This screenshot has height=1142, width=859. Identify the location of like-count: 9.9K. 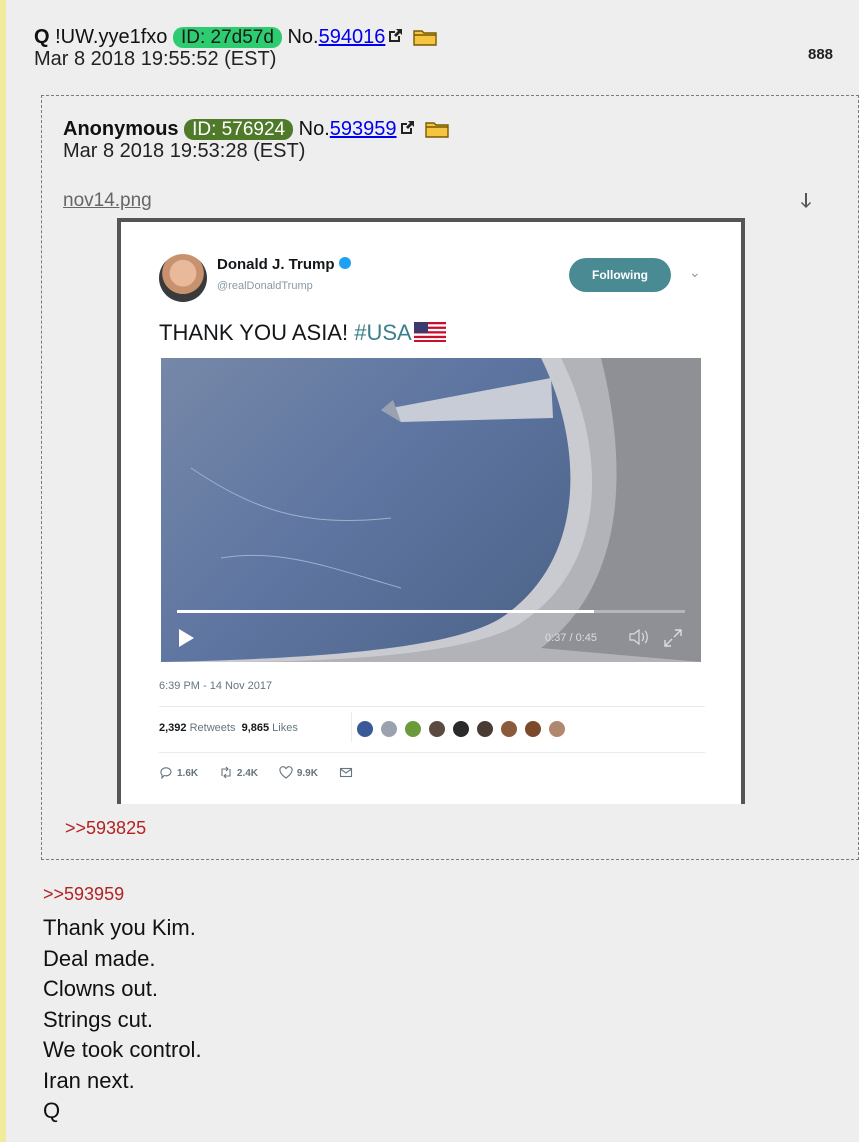
(307, 773).